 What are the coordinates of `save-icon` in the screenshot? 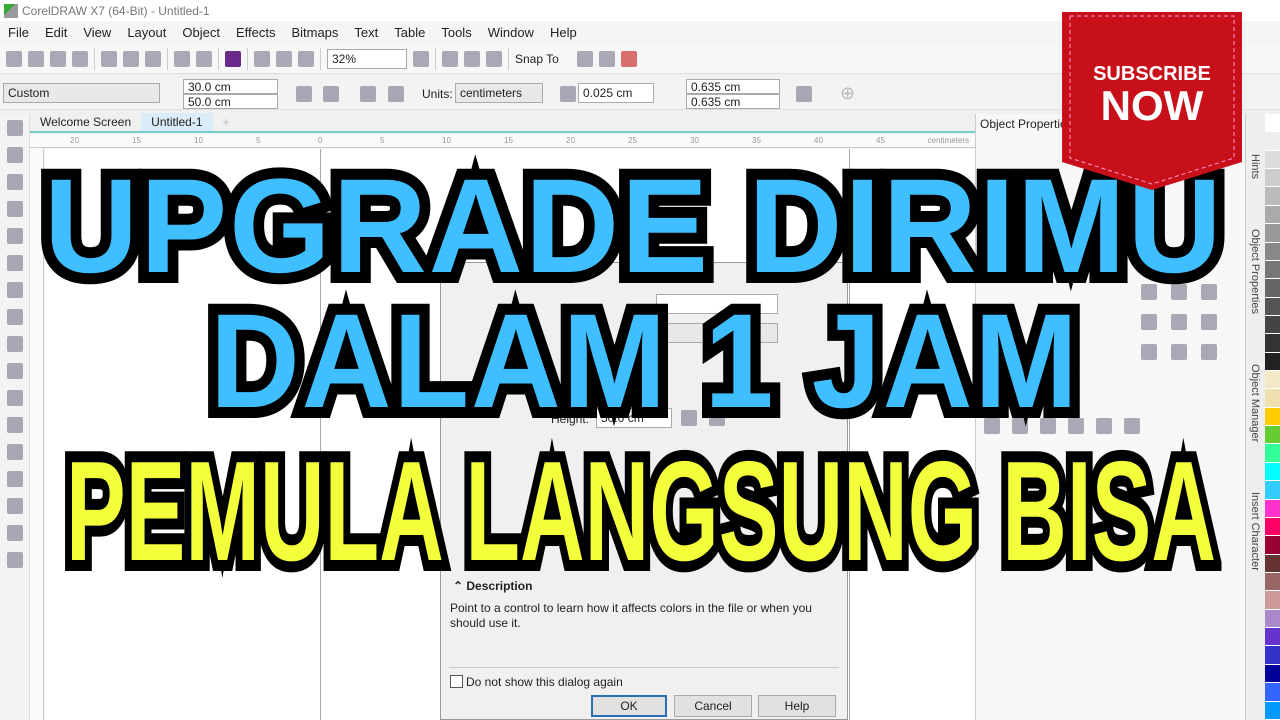 It's located at (58, 58).